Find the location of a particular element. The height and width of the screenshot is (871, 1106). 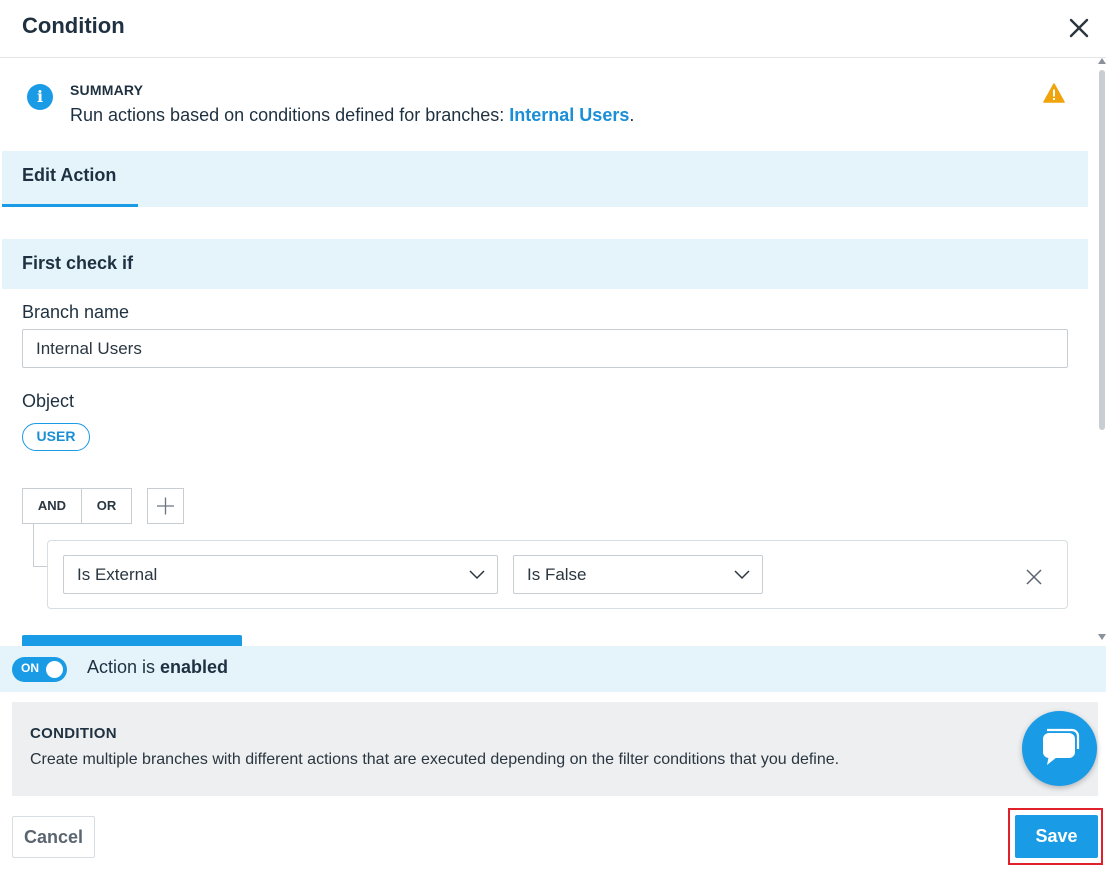

field-select: Is External is located at coordinates (280, 574).